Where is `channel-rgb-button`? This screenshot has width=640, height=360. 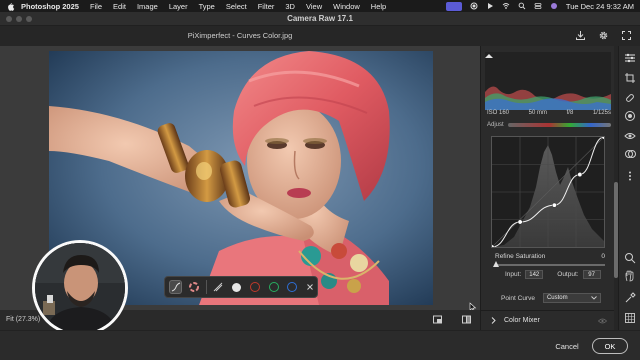
channel-rgb-button is located at coordinates (236, 287).